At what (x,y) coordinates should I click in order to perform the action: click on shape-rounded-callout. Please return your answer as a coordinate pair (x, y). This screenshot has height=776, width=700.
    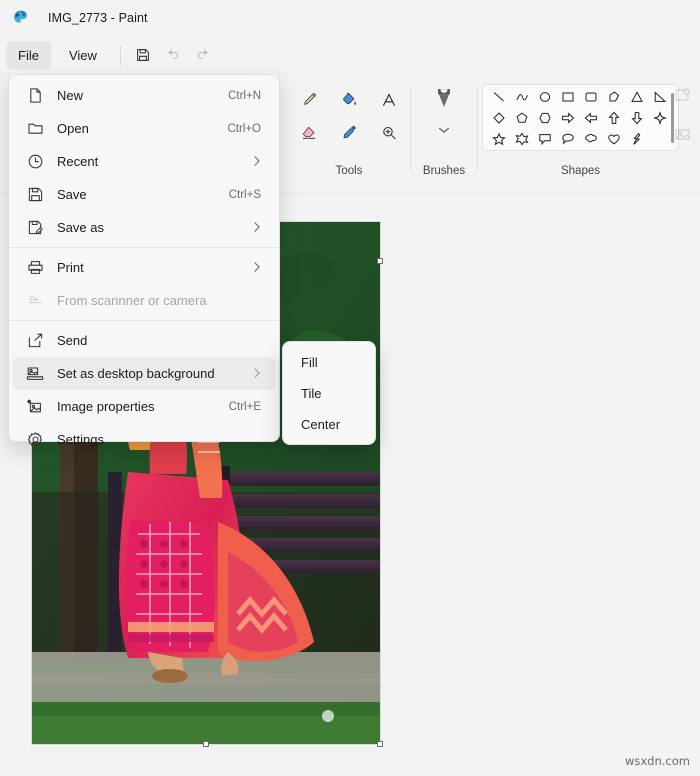
    Looking at the image, I should click on (568, 139).